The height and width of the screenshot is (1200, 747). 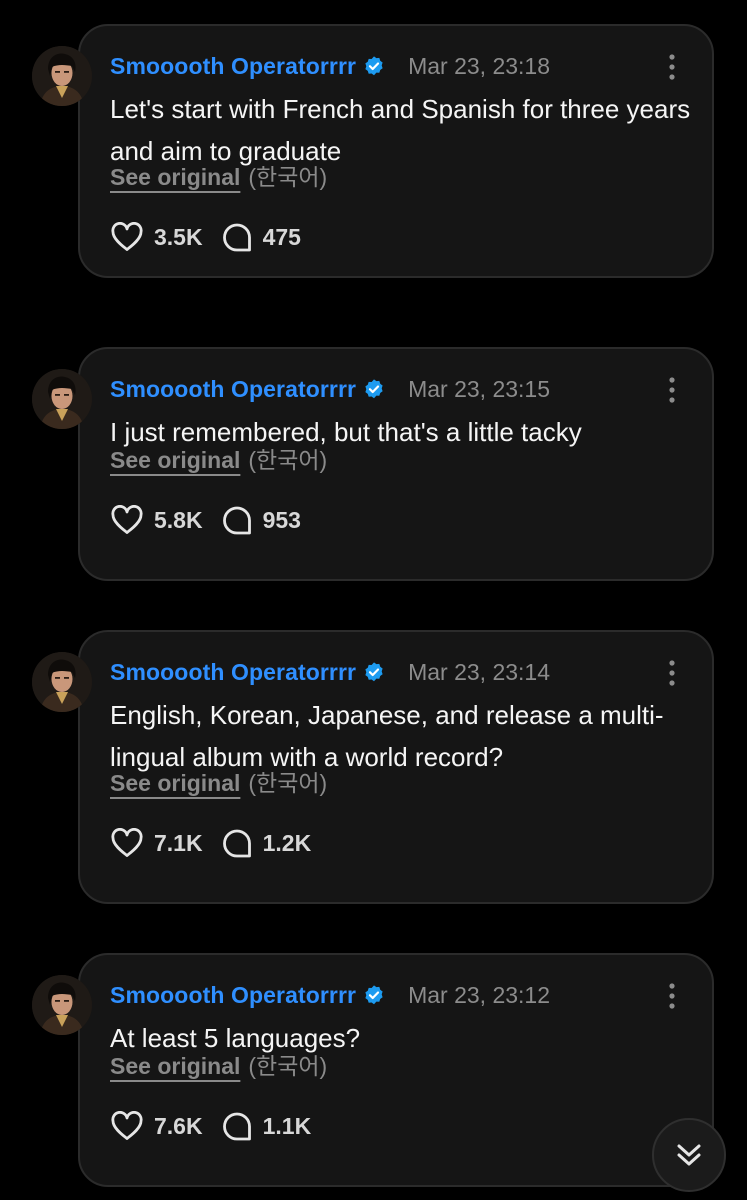 What do you see at coordinates (479, 994) in the screenshot?
I see `timestamp: Mar 23, 23:12` at bounding box center [479, 994].